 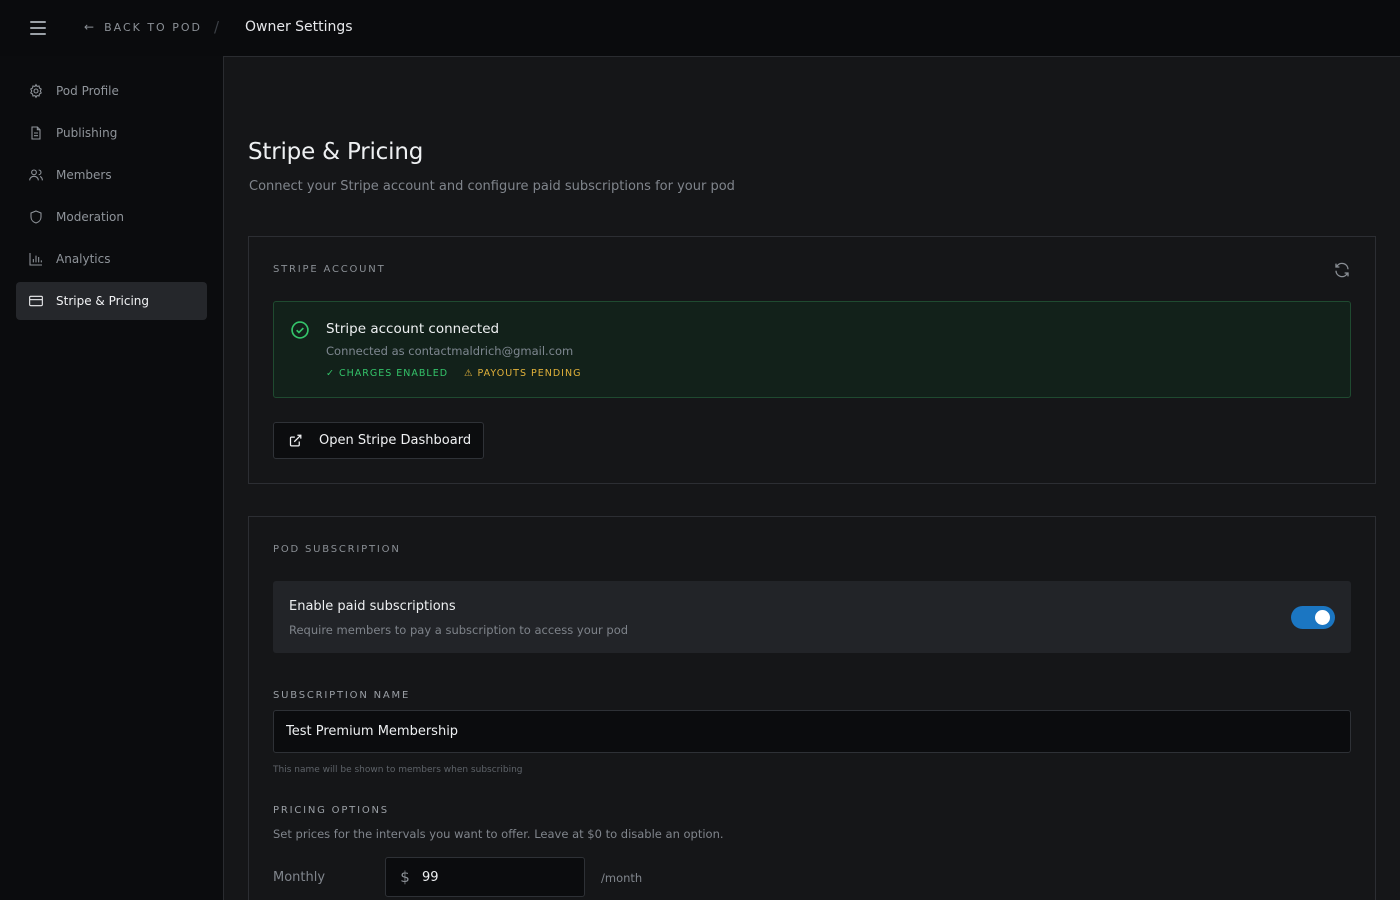 What do you see at coordinates (372, 606) in the screenshot?
I see `toggle-title: Enable paid subscriptions` at bounding box center [372, 606].